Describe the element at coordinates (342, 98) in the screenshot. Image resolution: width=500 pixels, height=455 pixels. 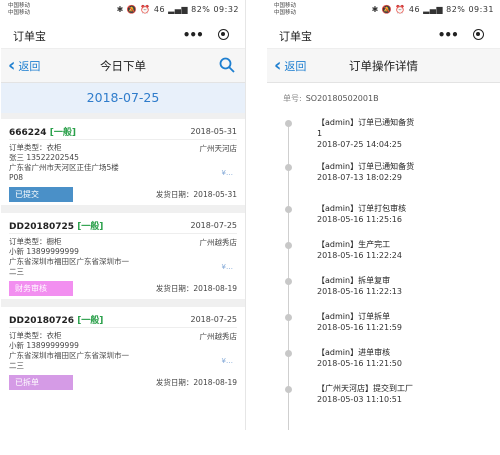
I see `order-number-value: SO20180502001B` at that location.